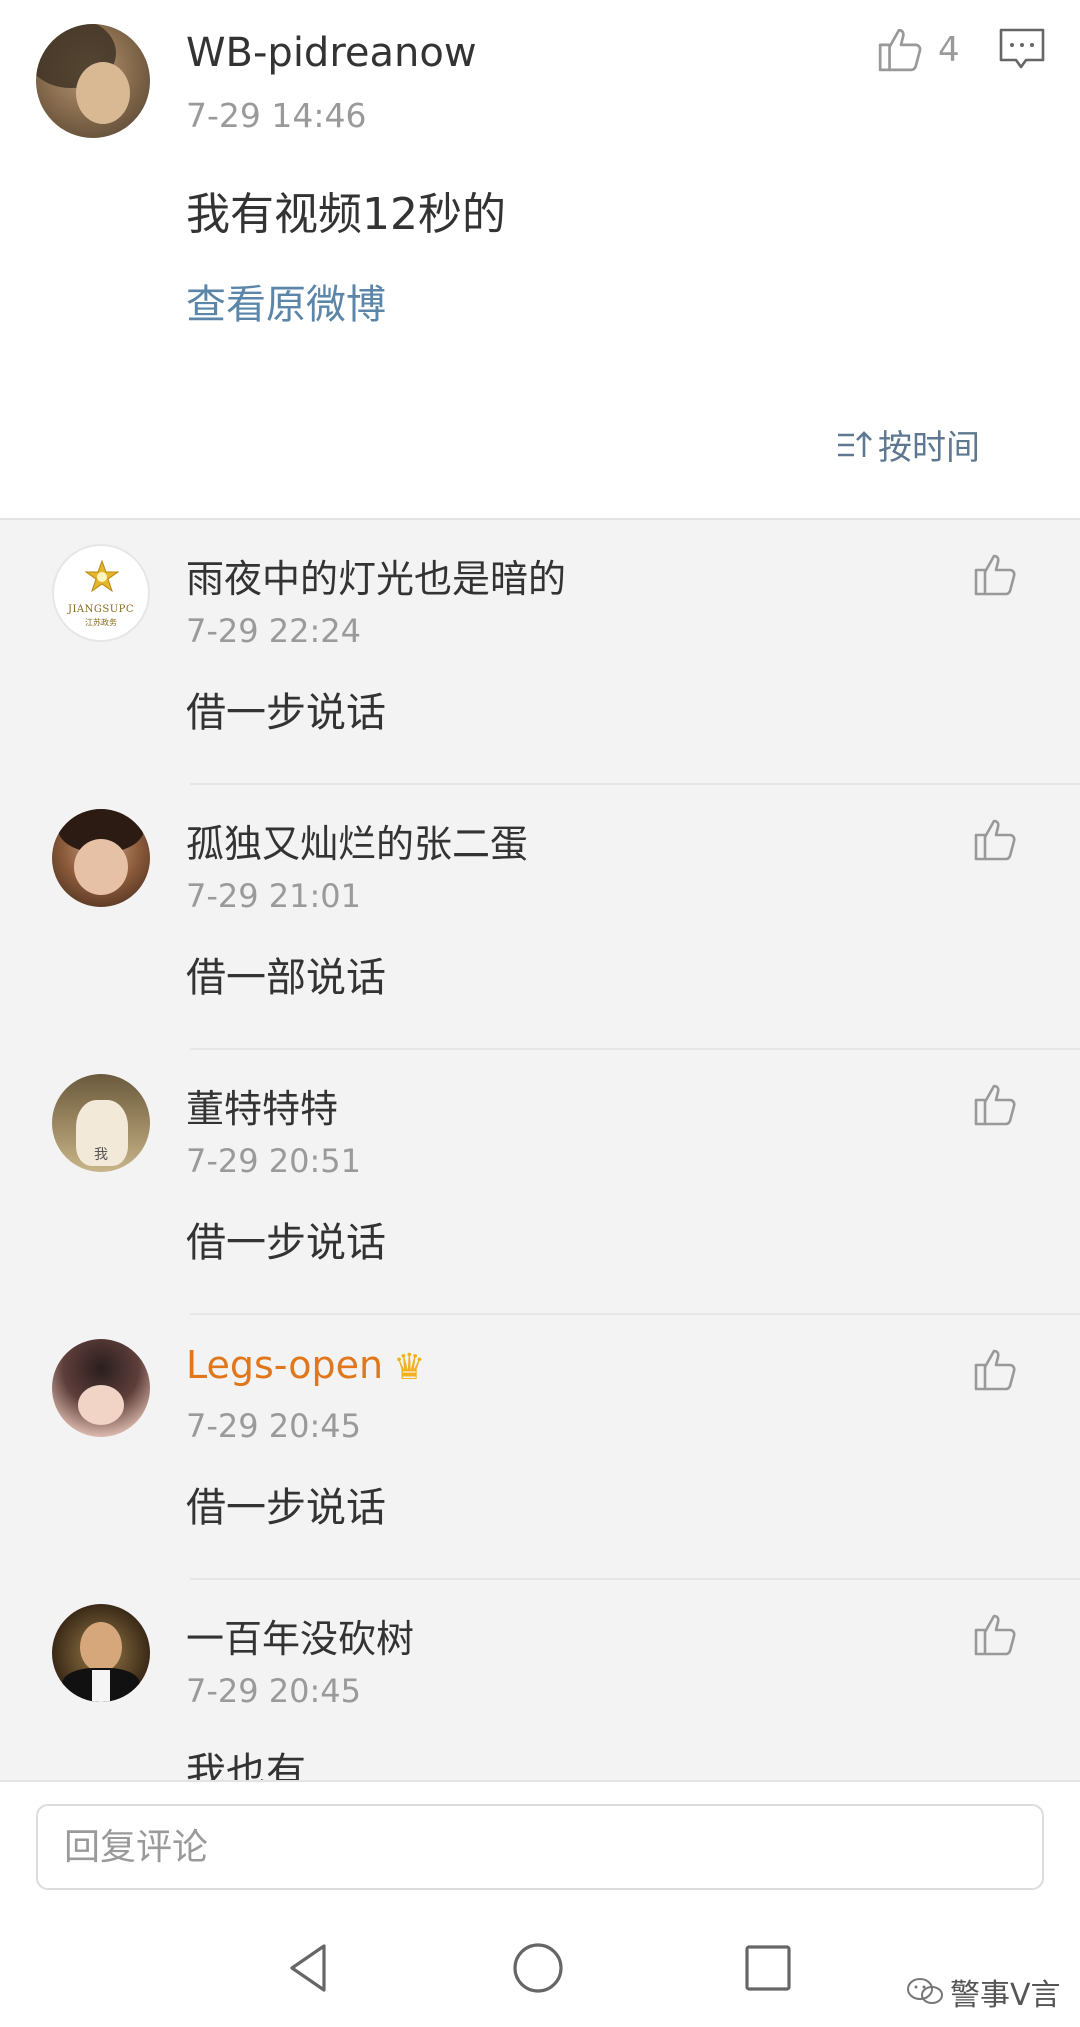  Describe the element at coordinates (357, 840) in the screenshot. I see `commenter-name: 孤独又灿烂的张二蛋` at that location.